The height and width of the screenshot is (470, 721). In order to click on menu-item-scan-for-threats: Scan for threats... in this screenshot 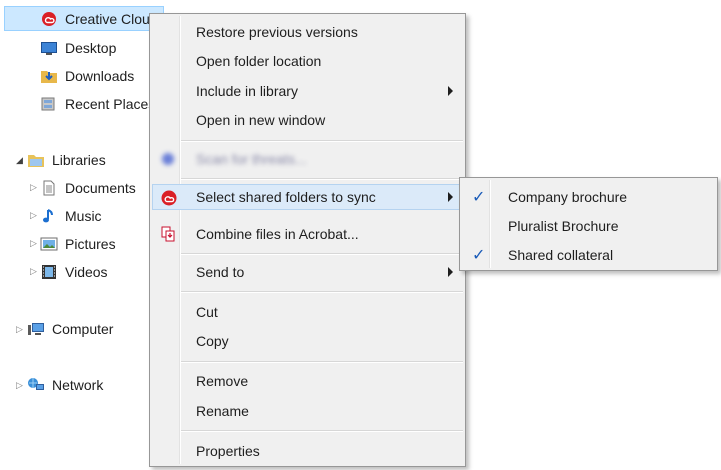, I will do `click(307, 159)`.